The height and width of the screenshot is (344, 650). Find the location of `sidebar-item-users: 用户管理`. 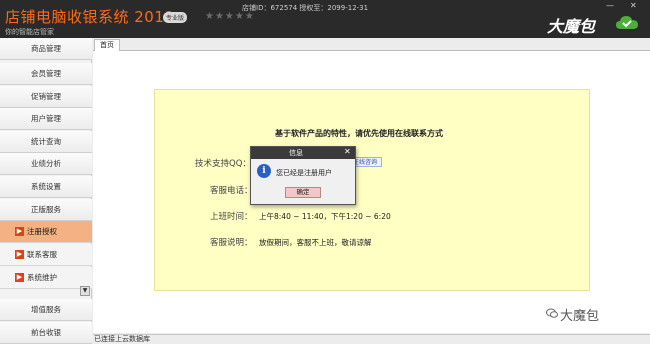

sidebar-item-users: 用户管理 is located at coordinates (46, 119).